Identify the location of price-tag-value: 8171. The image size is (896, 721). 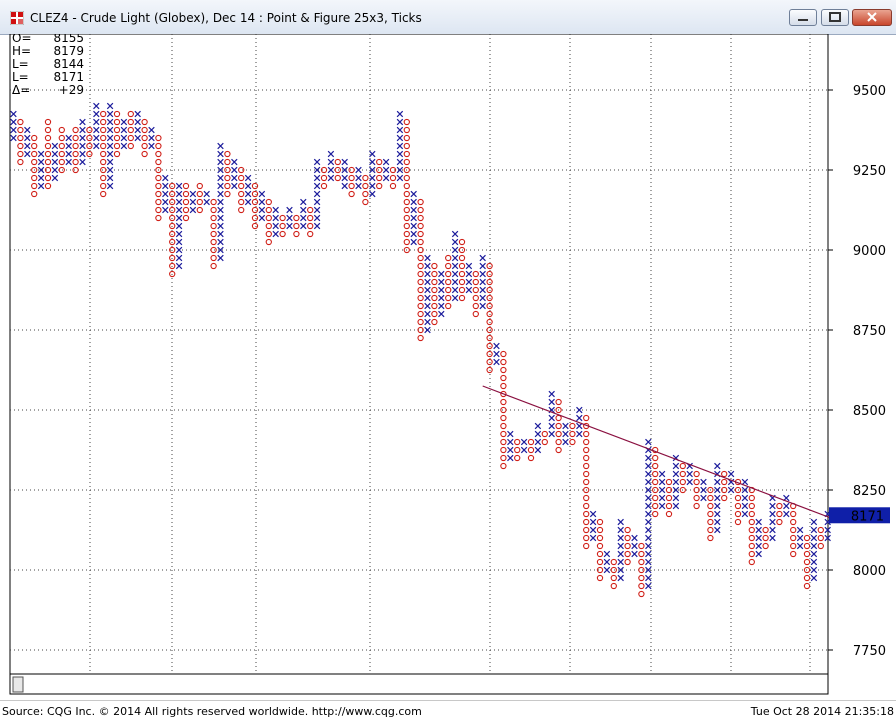
(867, 516).